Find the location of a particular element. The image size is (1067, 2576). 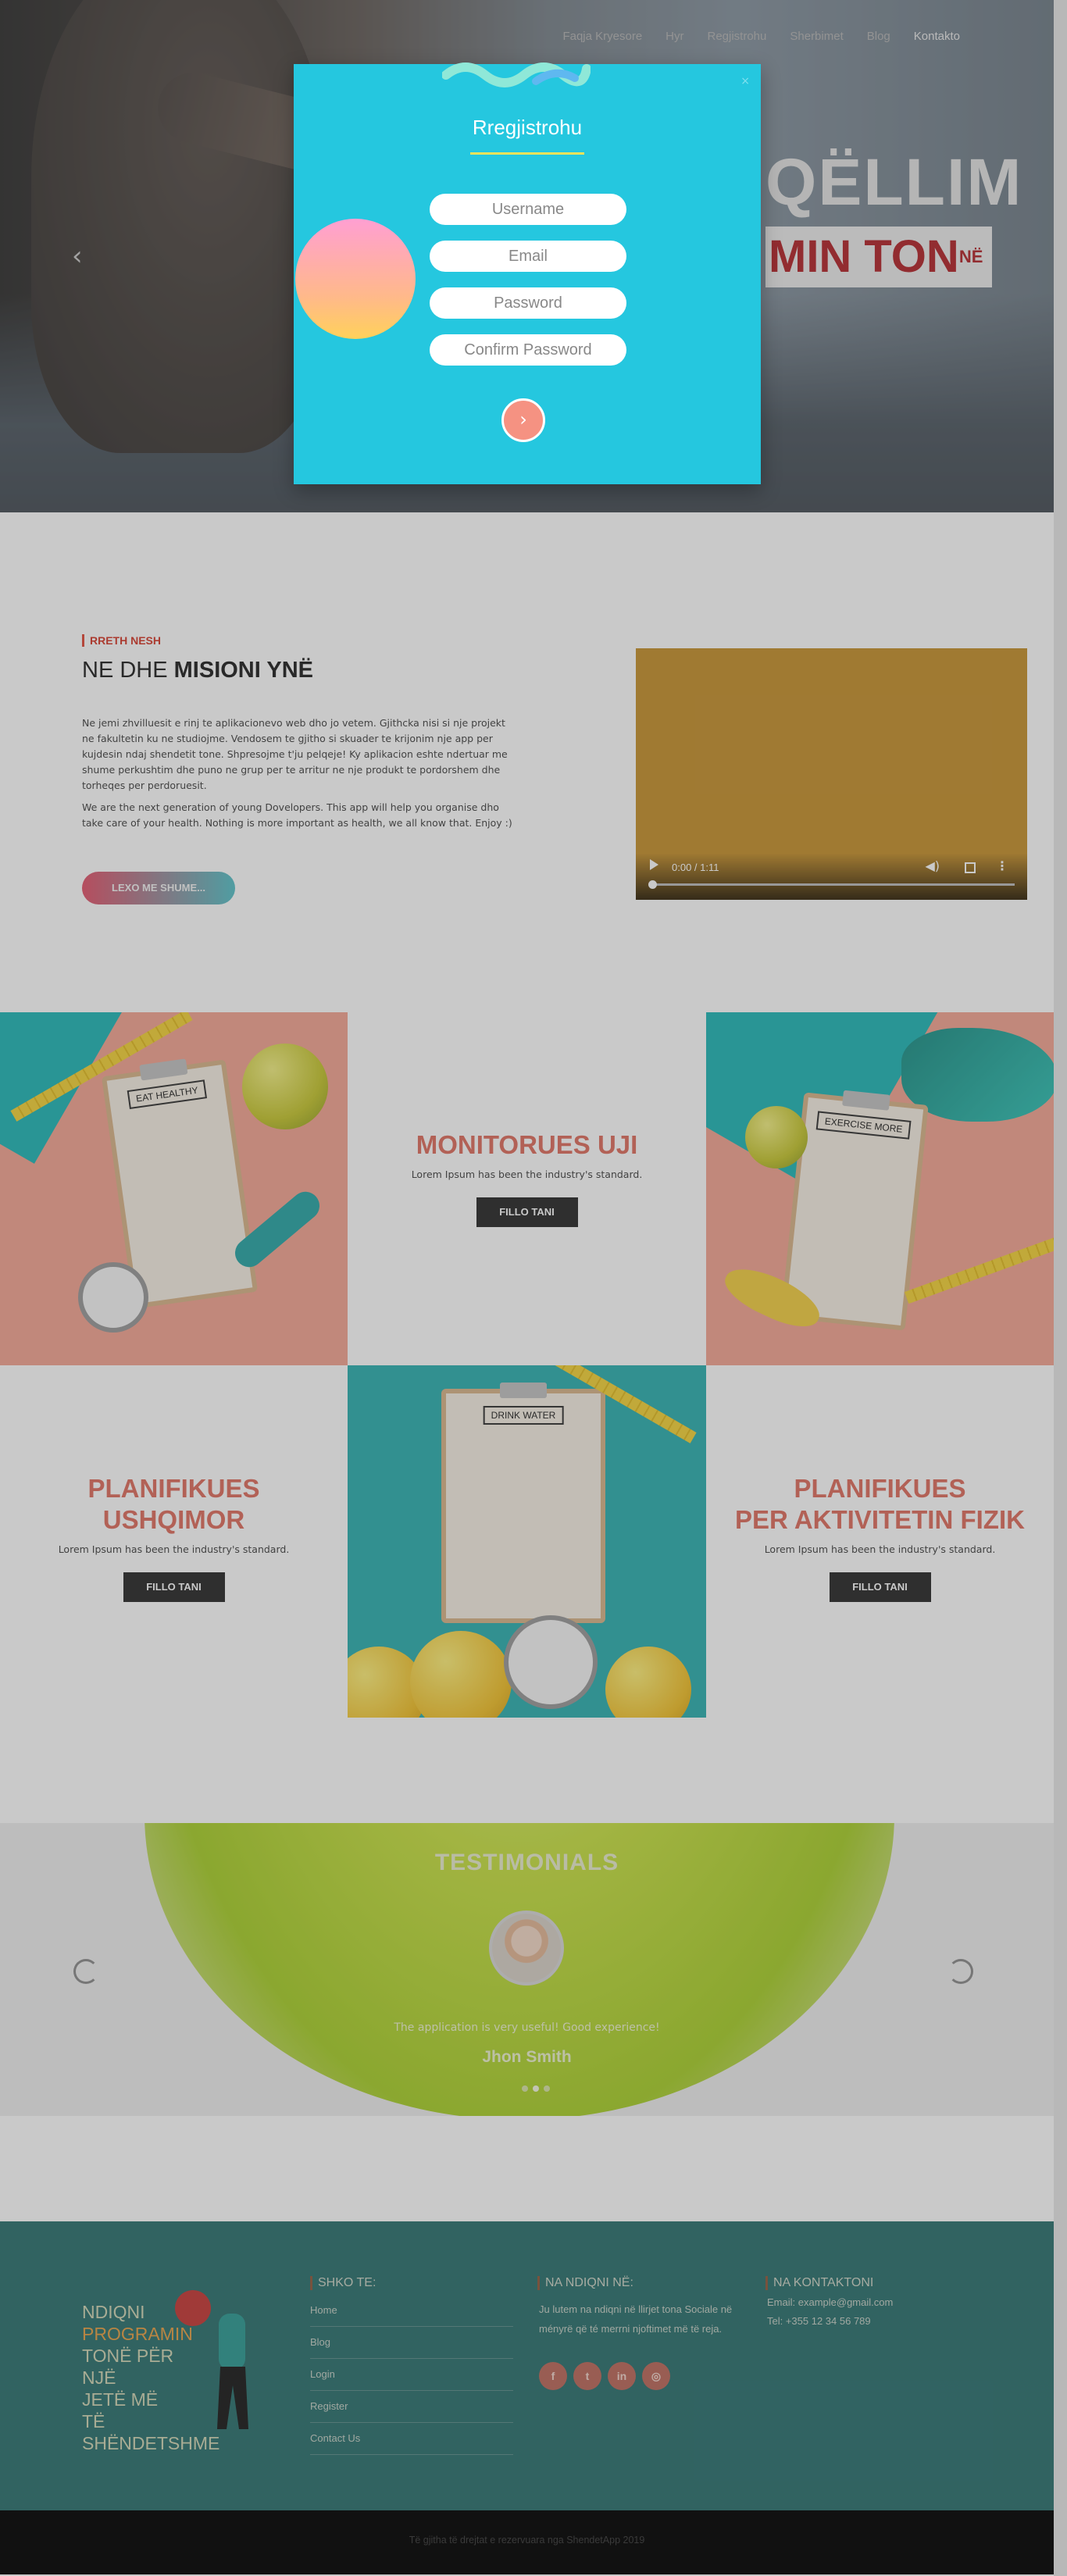

nav-item-blog: Blog is located at coordinates (879, 36).